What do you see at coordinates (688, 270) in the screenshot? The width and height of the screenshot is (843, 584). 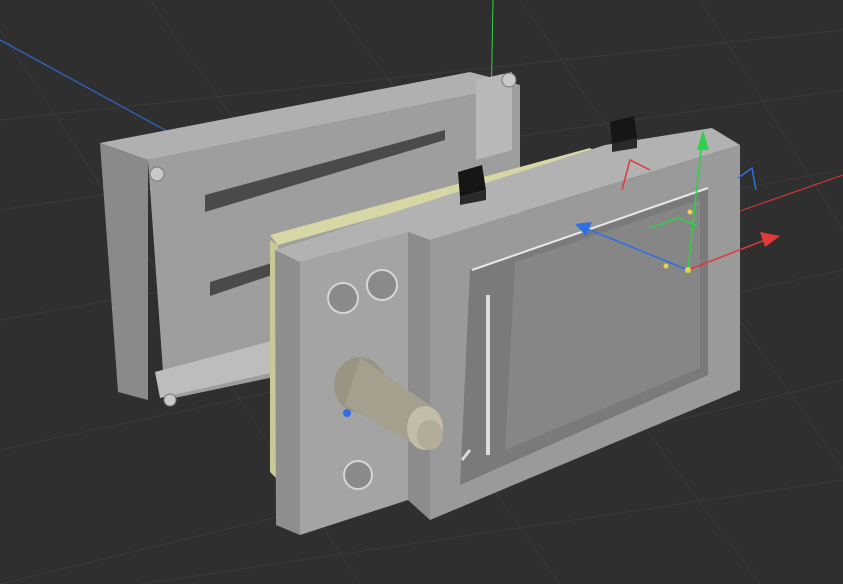 I see `gizmo-center-icon` at bounding box center [688, 270].